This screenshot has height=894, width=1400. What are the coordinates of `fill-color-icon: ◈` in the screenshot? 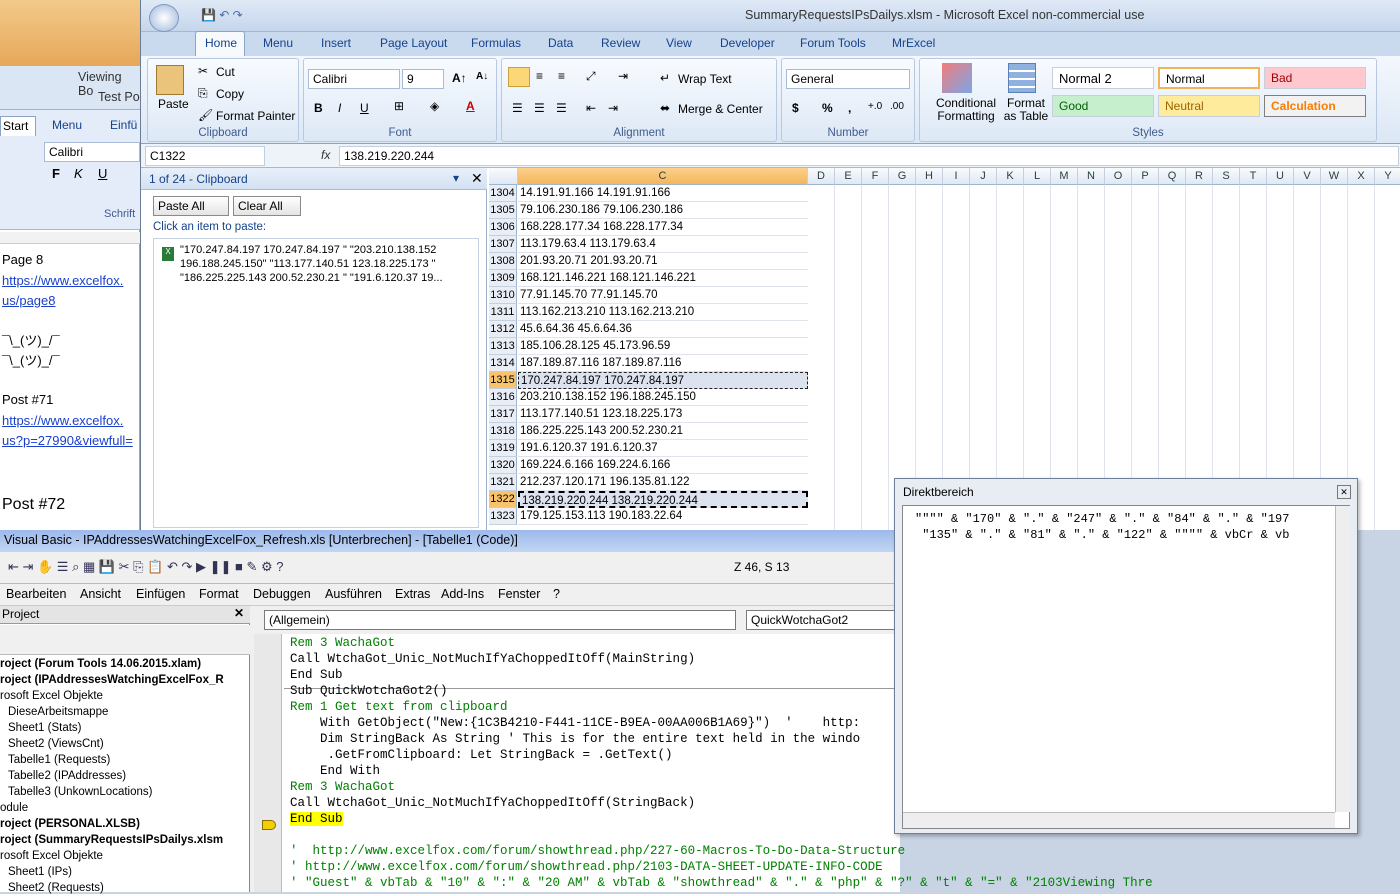 It's located at (434, 106).